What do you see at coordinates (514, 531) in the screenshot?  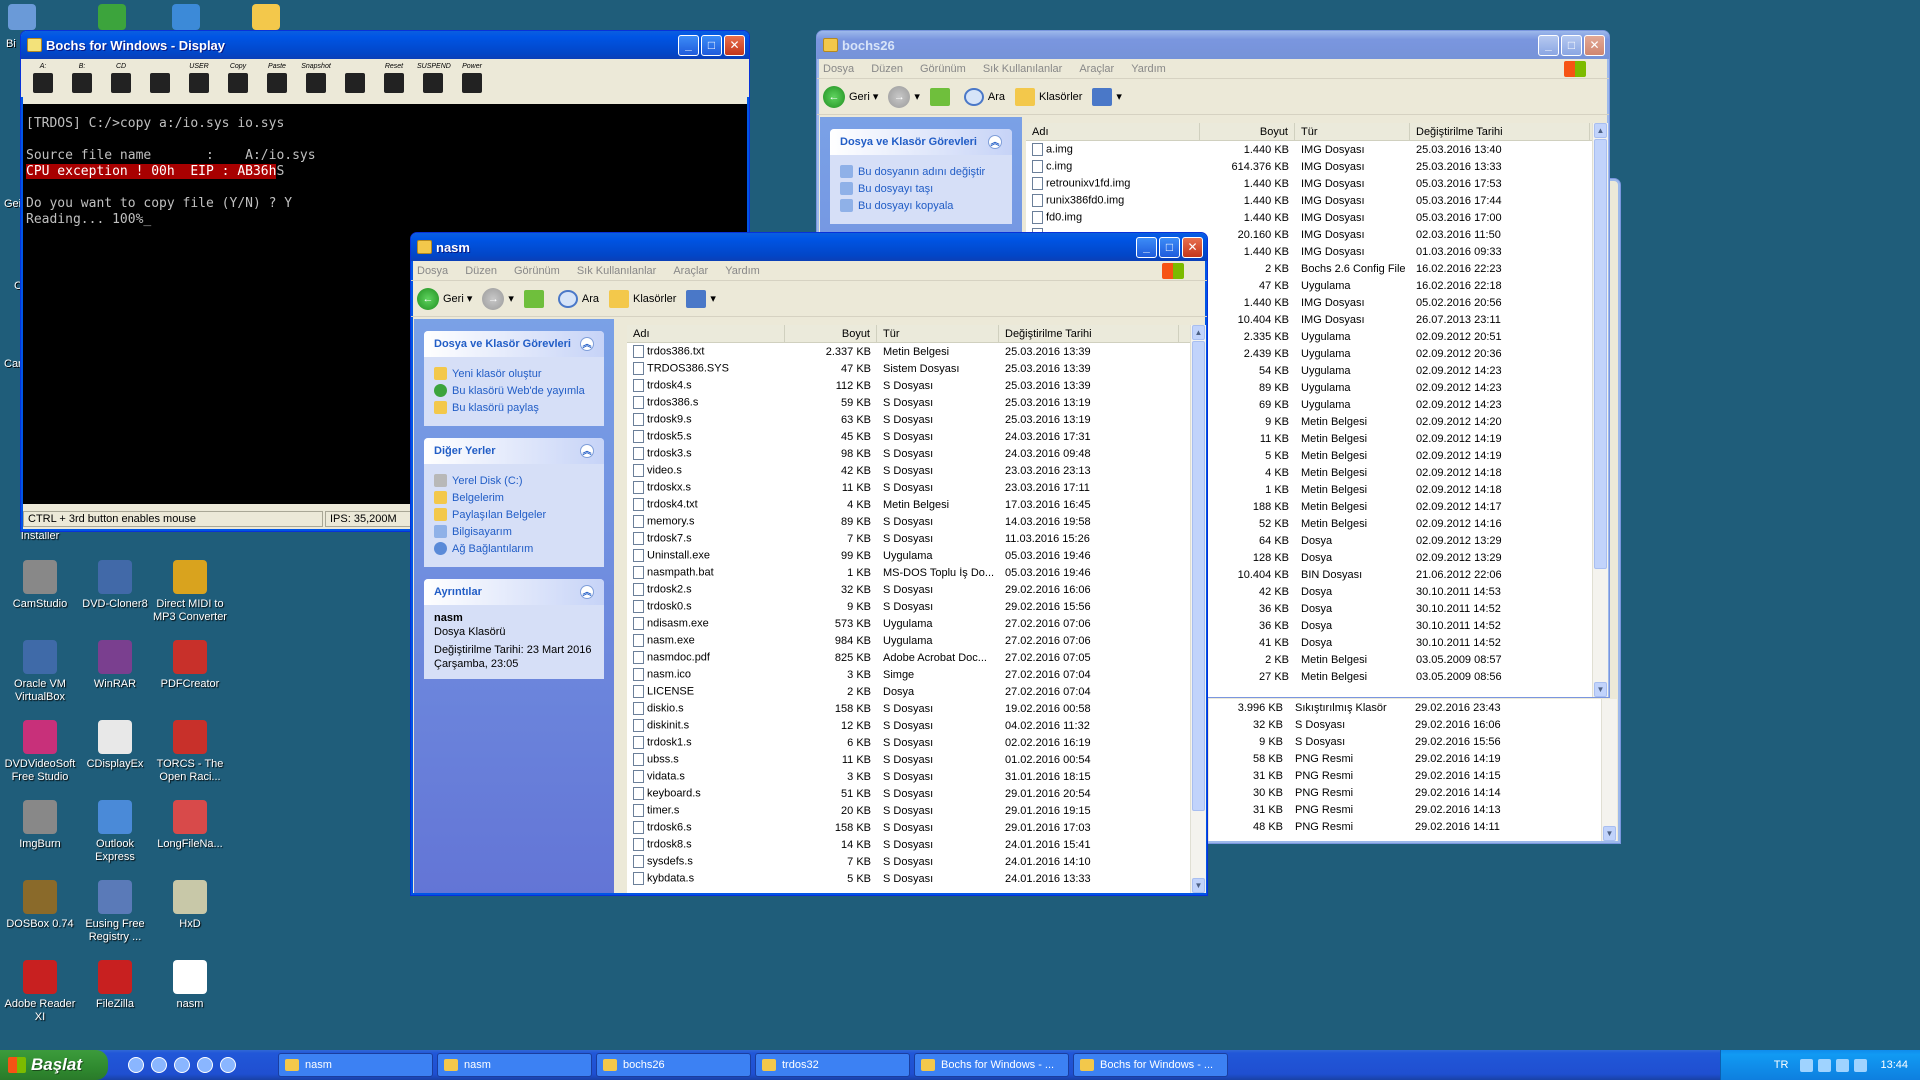 I see `my-computer-link: Bilgisayarım` at bounding box center [514, 531].